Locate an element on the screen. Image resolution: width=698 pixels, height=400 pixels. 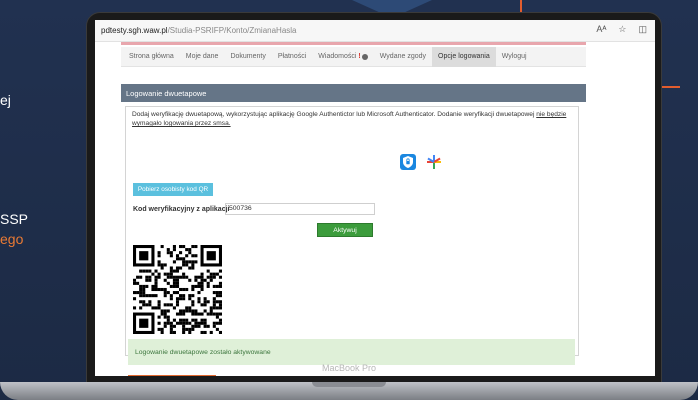
reader-mode-icon: Aᴬ is located at coordinates (601, 29).